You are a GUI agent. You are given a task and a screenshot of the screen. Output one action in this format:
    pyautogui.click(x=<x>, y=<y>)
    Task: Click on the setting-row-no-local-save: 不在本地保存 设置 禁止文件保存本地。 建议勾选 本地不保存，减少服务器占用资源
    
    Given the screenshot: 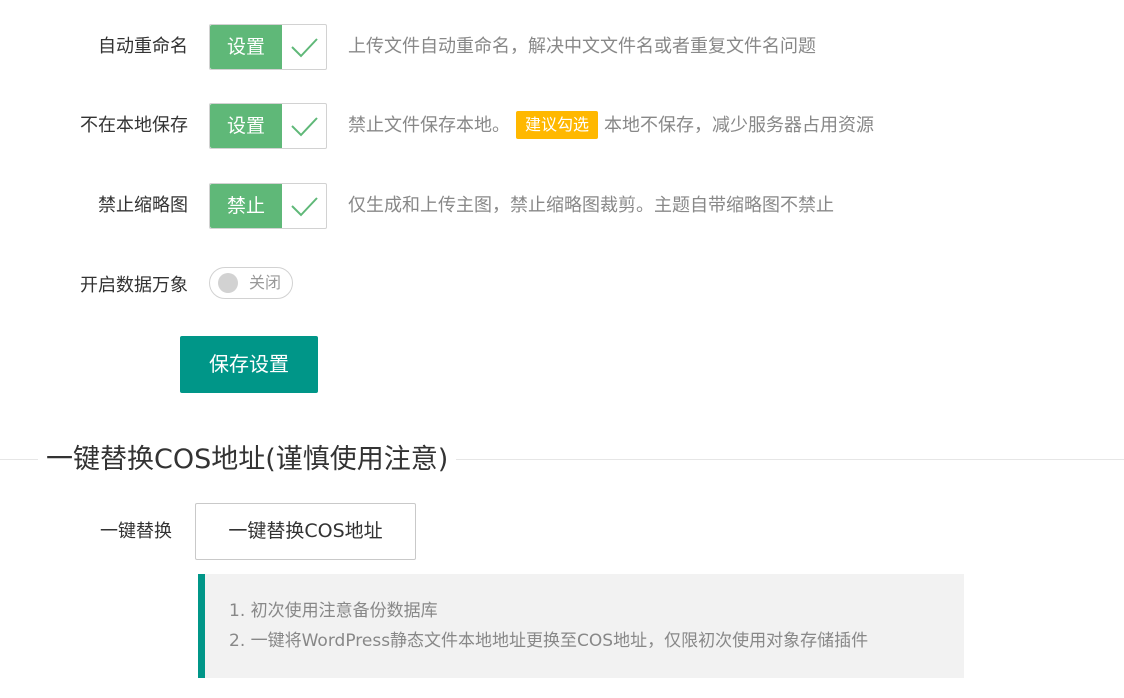 What is the action you would take?
    pyautogui.click(x=562, y=126)
    